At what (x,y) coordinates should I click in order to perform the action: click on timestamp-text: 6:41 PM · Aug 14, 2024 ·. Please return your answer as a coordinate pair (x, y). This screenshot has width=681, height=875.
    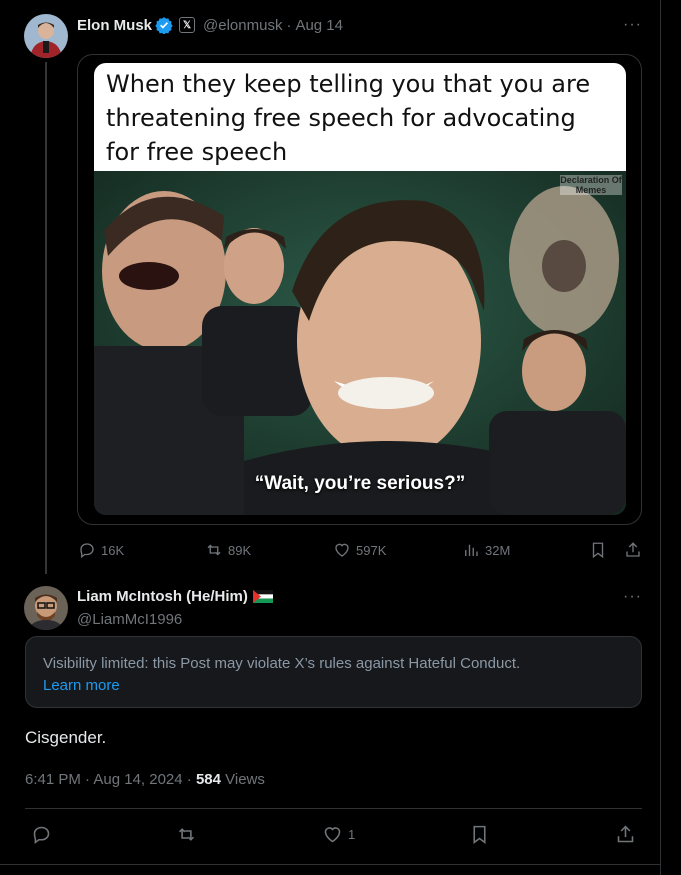
    Looking at the image, I should click on (110, 779).